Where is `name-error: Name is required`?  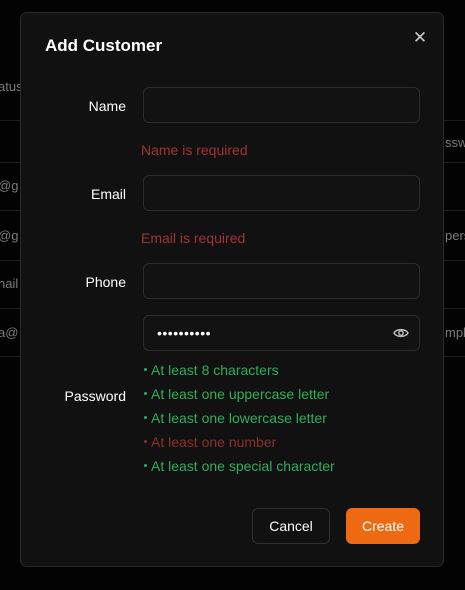
name-error: Name is required is located at coordinates (194, 150).